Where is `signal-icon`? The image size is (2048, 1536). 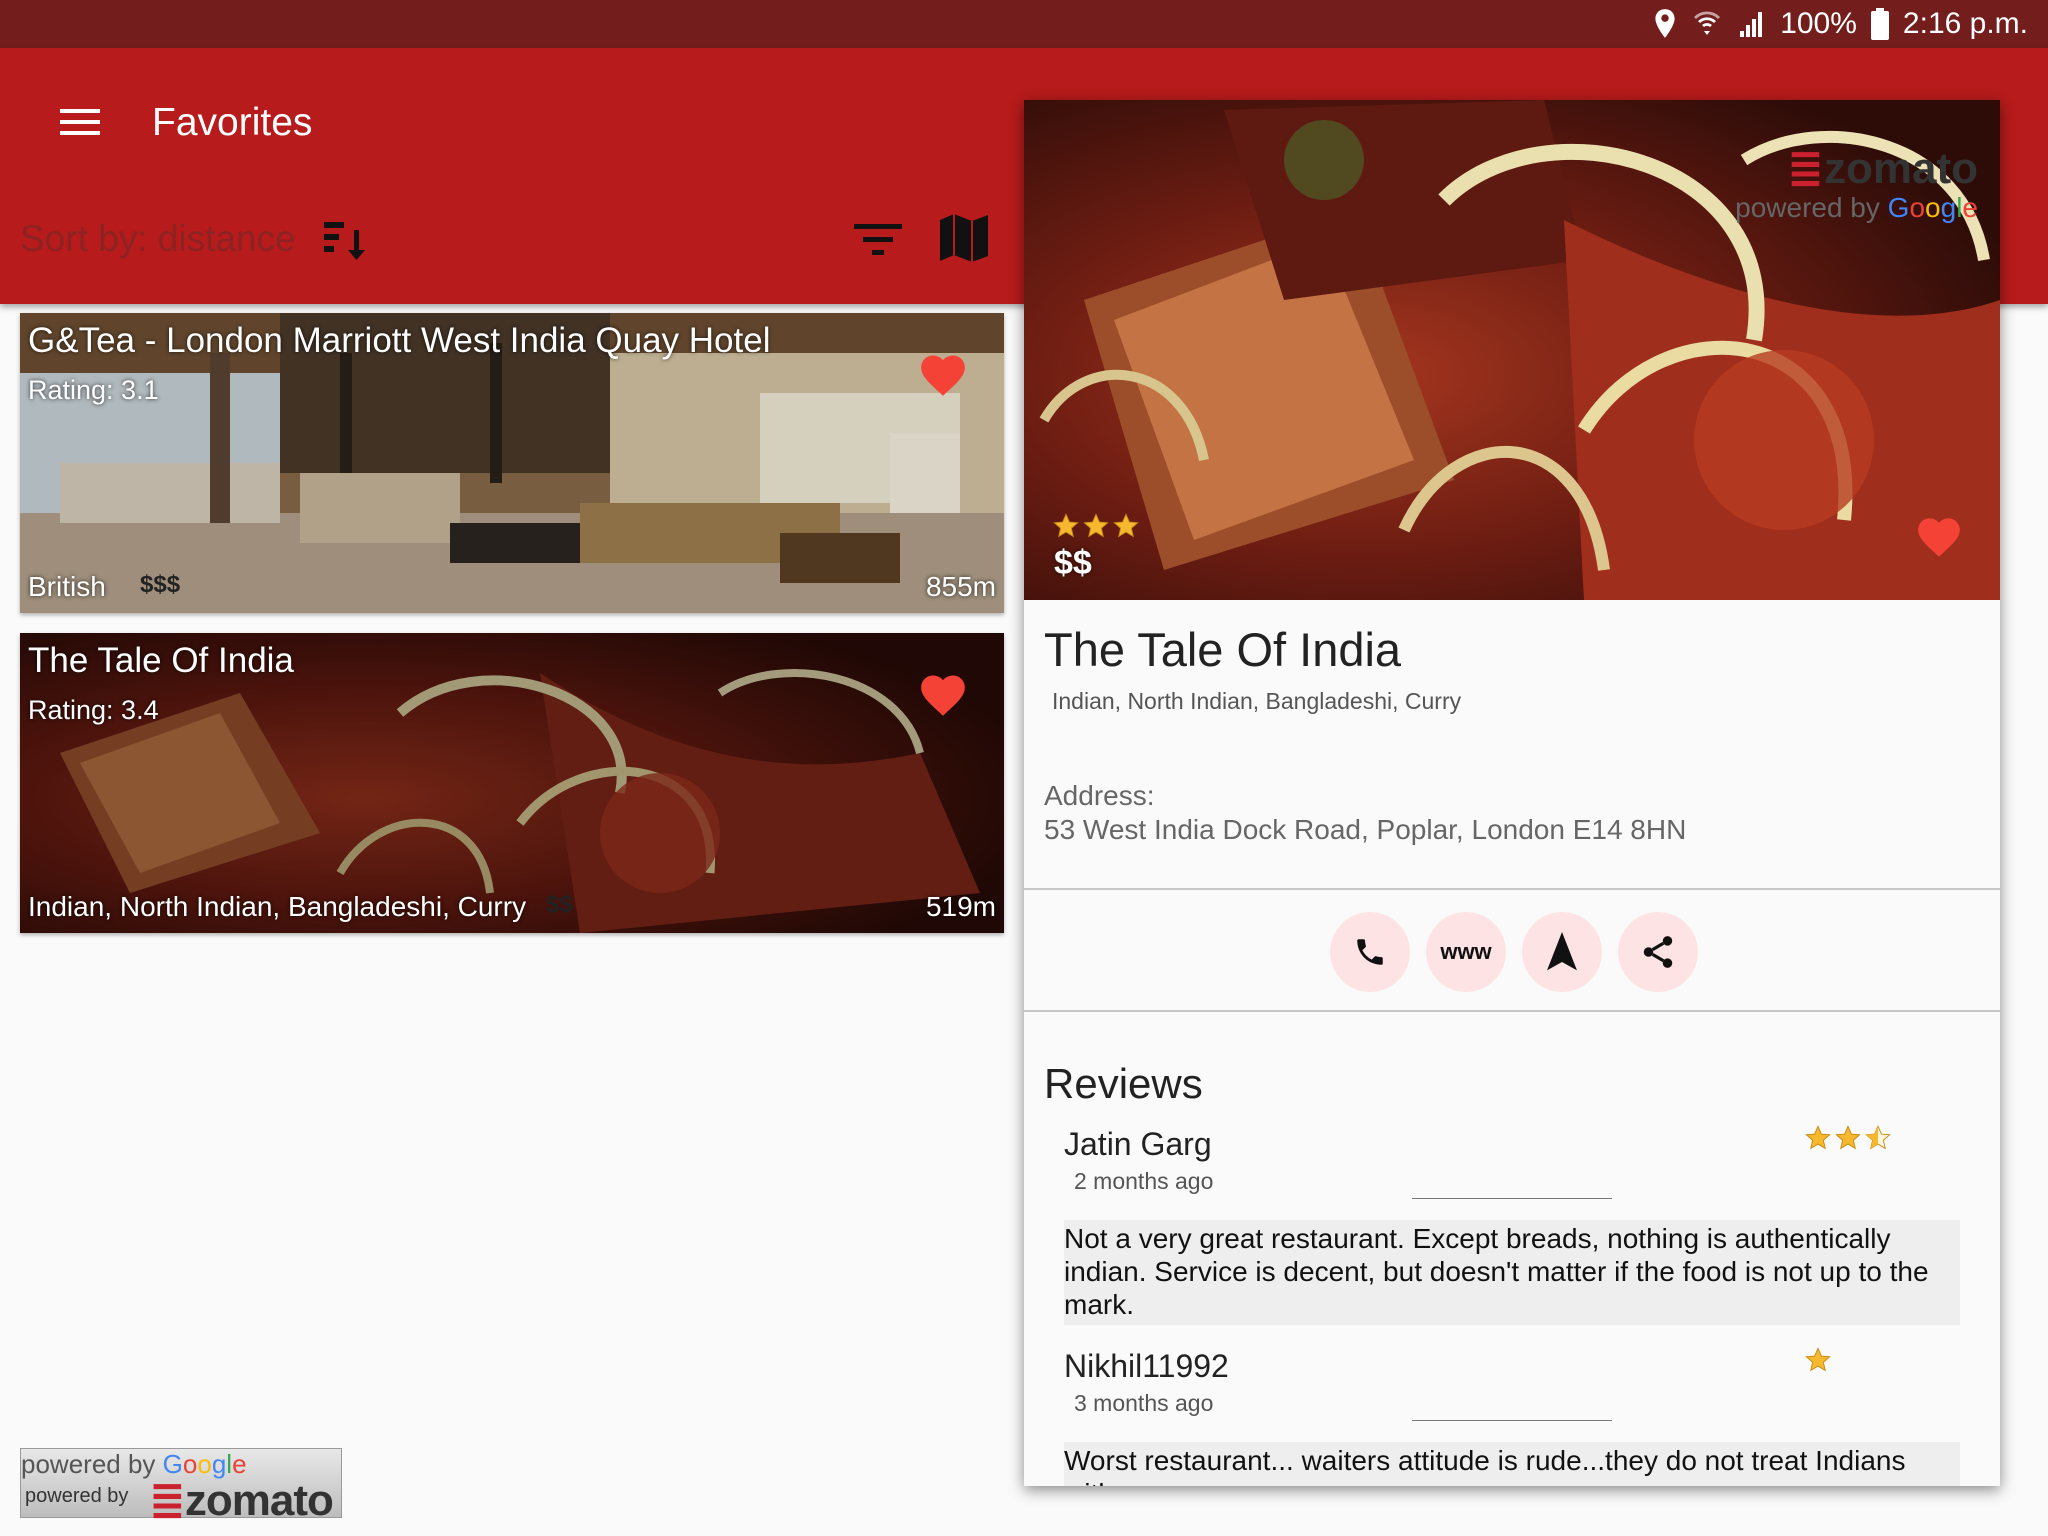 signal-icon is located at coordinates (1751, 24).